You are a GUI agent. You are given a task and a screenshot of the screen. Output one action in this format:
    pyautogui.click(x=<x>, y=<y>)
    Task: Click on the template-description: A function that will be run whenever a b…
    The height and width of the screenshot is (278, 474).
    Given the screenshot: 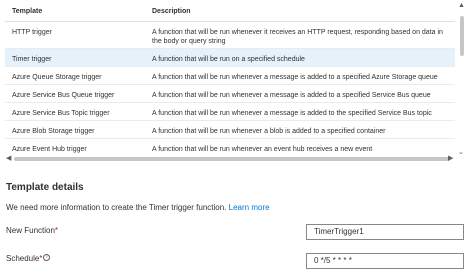 What is the action you would take?
    pyautogui.click(x=269, y=131)
    